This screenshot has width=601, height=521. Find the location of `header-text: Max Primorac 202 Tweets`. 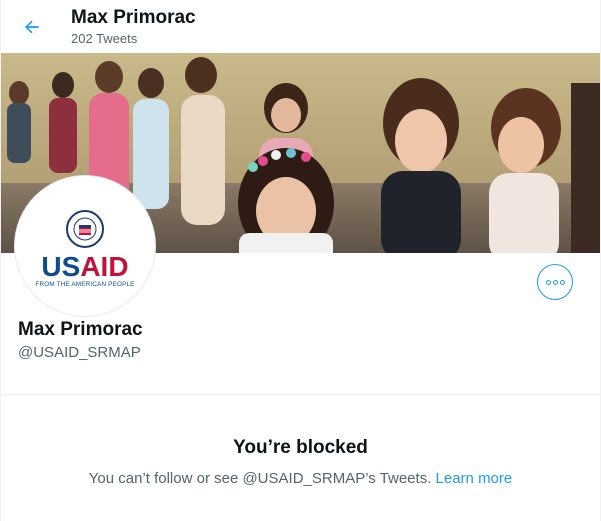

header-text: Max Primorac 202 Tweets is located at coordinates (133, 27).